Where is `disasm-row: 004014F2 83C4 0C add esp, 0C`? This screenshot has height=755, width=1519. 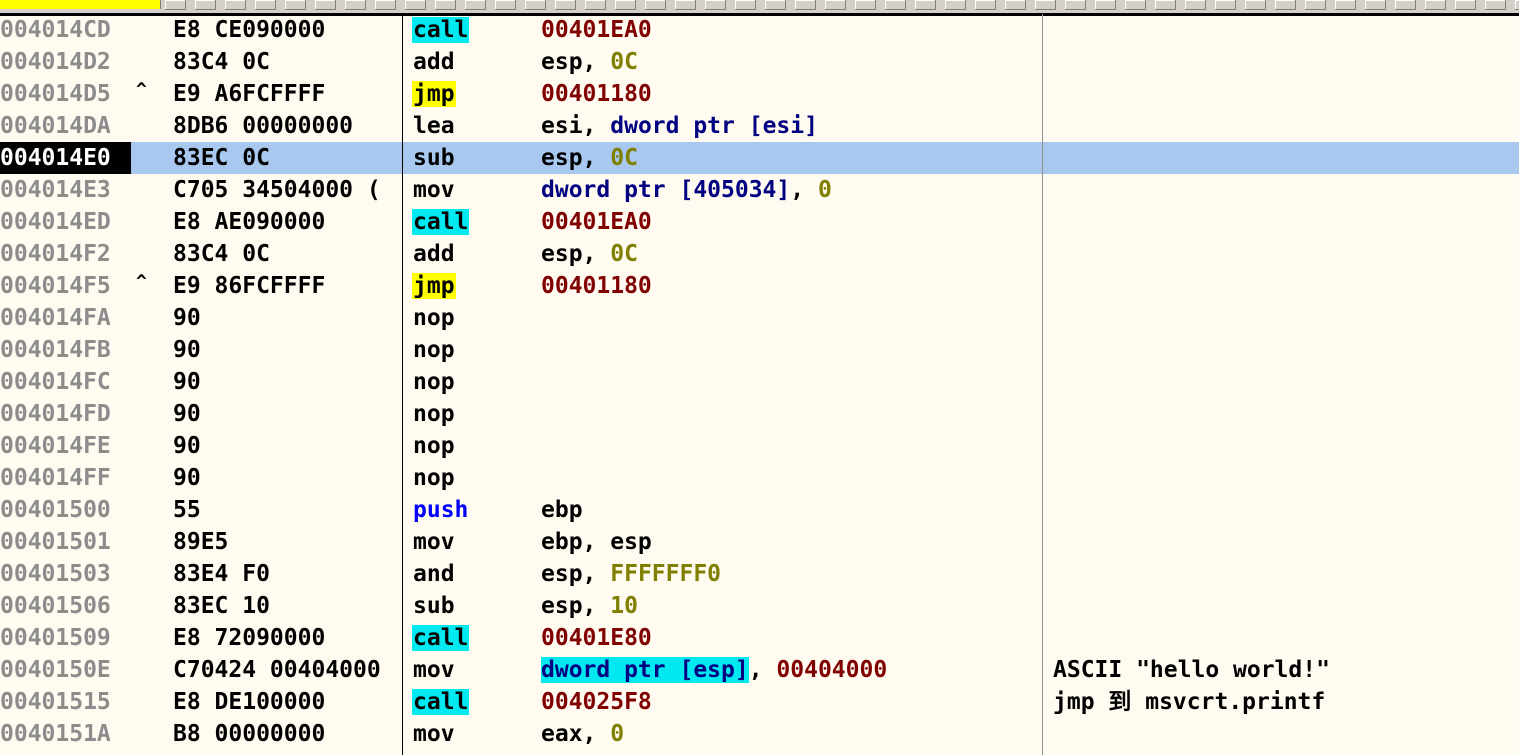
disasm-row: 004014F2 83C4 0C add esp, 0C is located at coordinates (759, 254).